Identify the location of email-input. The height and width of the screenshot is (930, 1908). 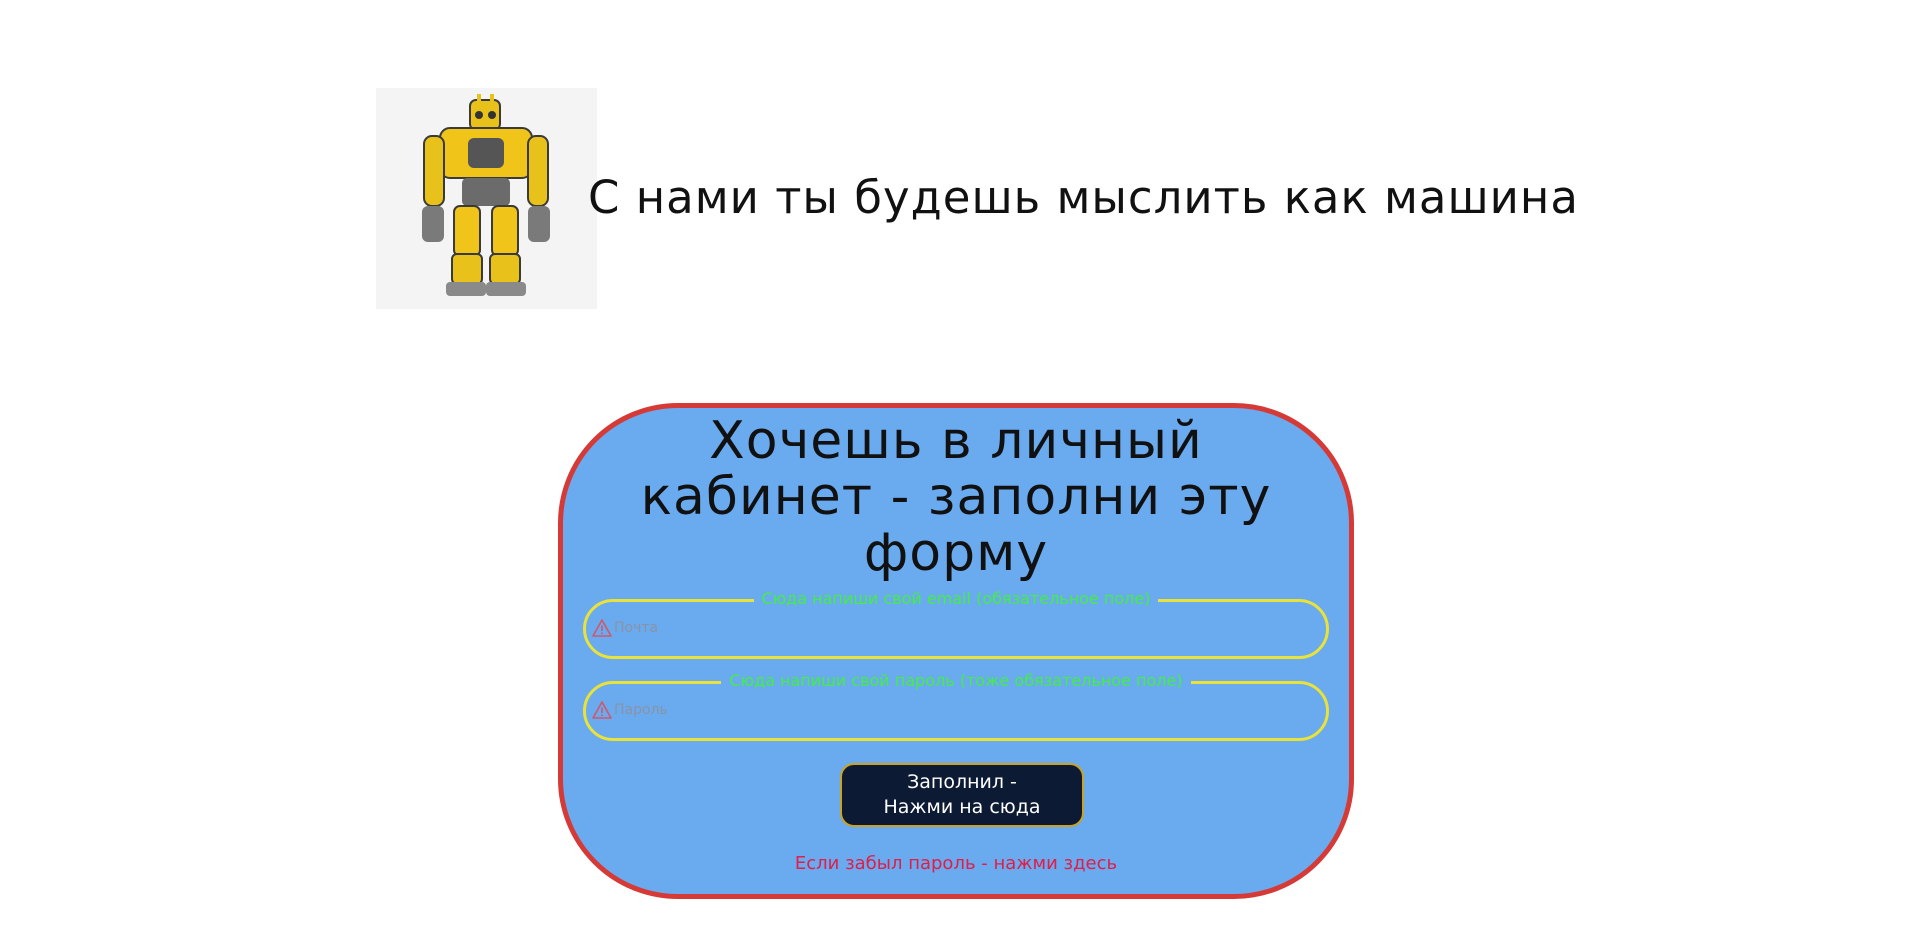
(954, 628).